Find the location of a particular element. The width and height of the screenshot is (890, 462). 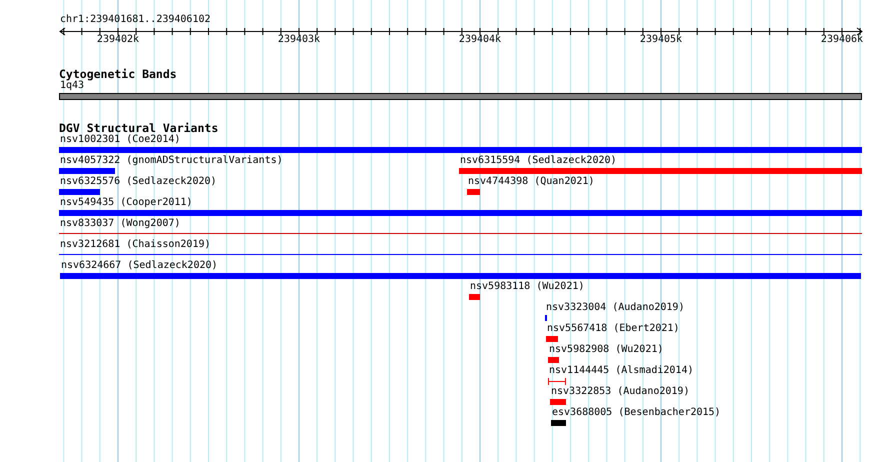

ruler-tick-label: 239406k is located at coordinates (842, 40).